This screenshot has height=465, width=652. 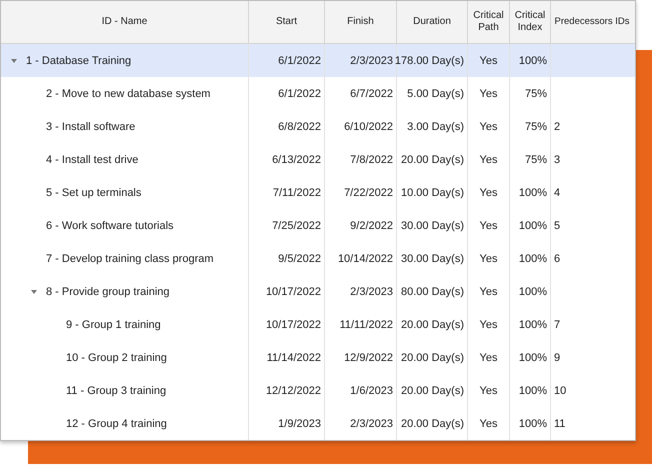 What do you see at coordinates (287, 22) in the screenshot?
I see `column-header: Start` at bounding box center [287, 22].